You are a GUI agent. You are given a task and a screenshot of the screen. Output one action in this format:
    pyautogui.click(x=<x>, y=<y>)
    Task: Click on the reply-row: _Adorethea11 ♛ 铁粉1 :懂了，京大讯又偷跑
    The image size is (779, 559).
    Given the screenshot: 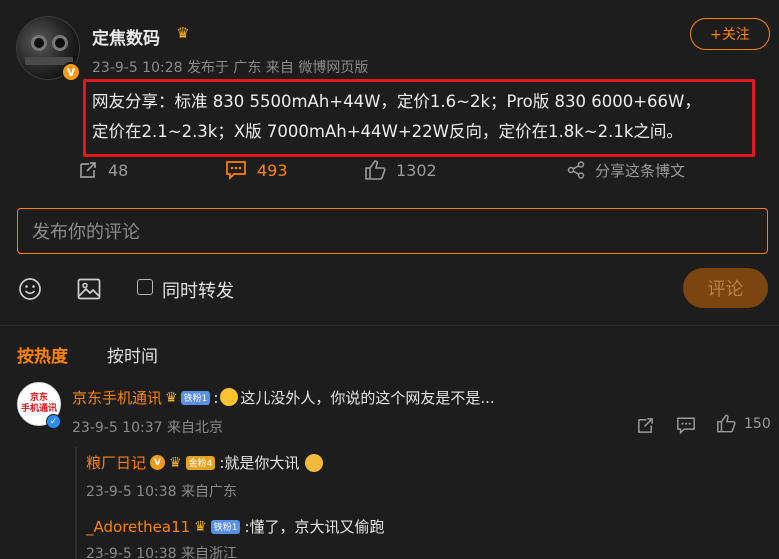 What is the action you would take?
    pyautogui.click(x=235, y=526)
    